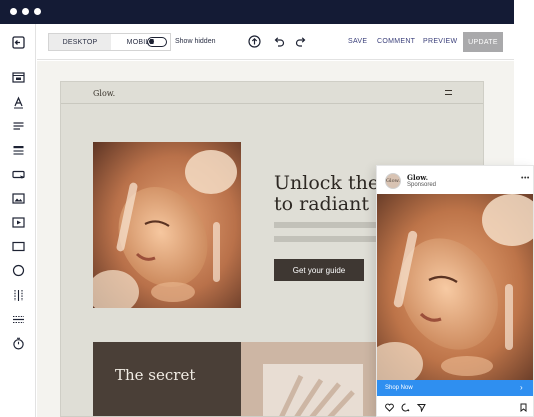 The height and width of the screenshot is (417, 534). Describe the element at coordinates (455, 388) in the screenshot. I see `shop-now-button: Shop Now ›` at that location.